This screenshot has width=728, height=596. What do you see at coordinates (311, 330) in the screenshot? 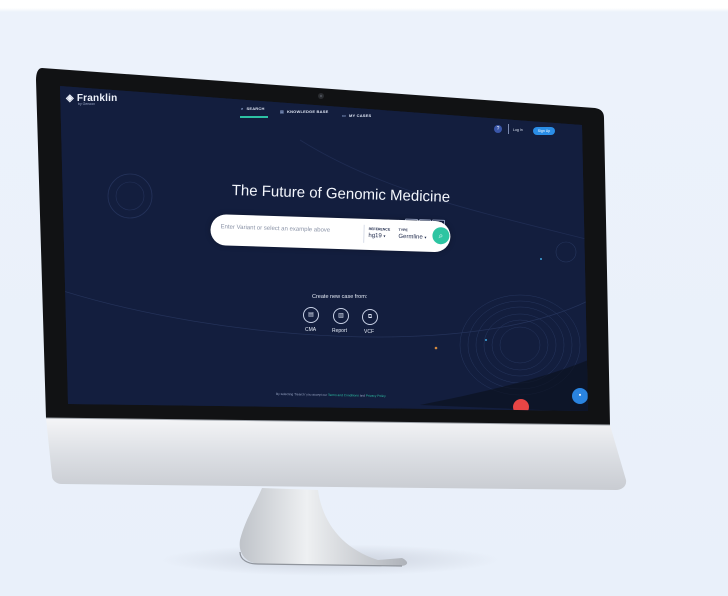
I see `source-cma-label: CMA` at bounding box center [311, 330].